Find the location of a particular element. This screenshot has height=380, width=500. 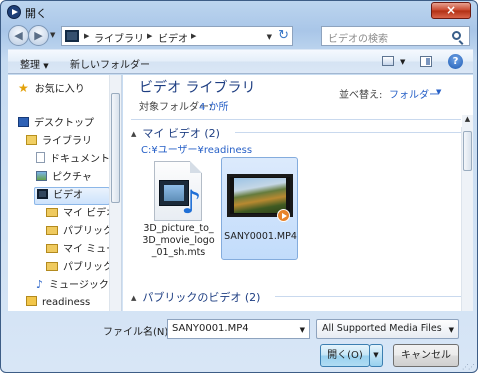

resize-grip-icon: ⋰⋰ is located at coordinates (468, 367).